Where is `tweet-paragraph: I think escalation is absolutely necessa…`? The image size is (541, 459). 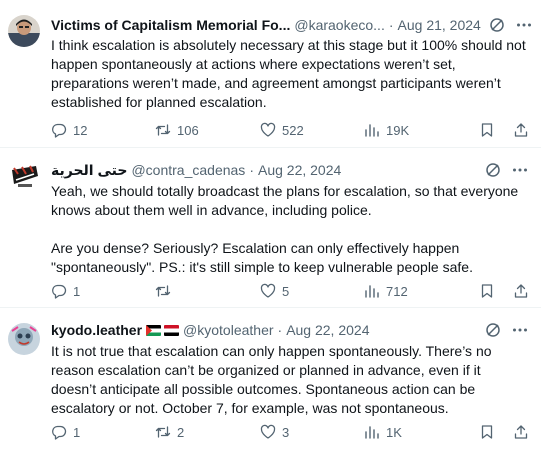 tweet-paragraph: I think escalation is absolutely necessa… is located at coordinates (288, 73).